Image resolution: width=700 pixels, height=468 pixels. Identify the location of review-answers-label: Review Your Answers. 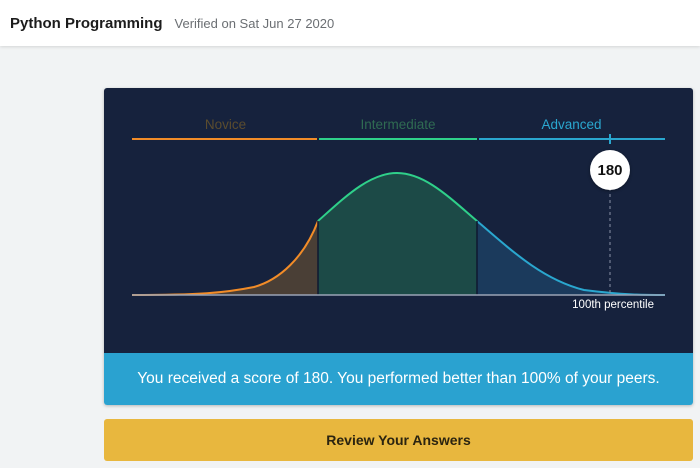
(398, 440).